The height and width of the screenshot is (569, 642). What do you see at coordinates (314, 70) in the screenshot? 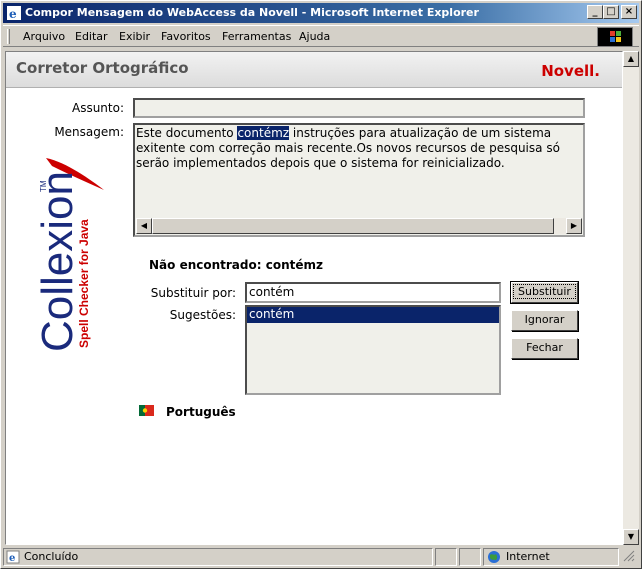
I see `page-header: Corretor Ortográfico Novell.` at bounding box center [314, 70].